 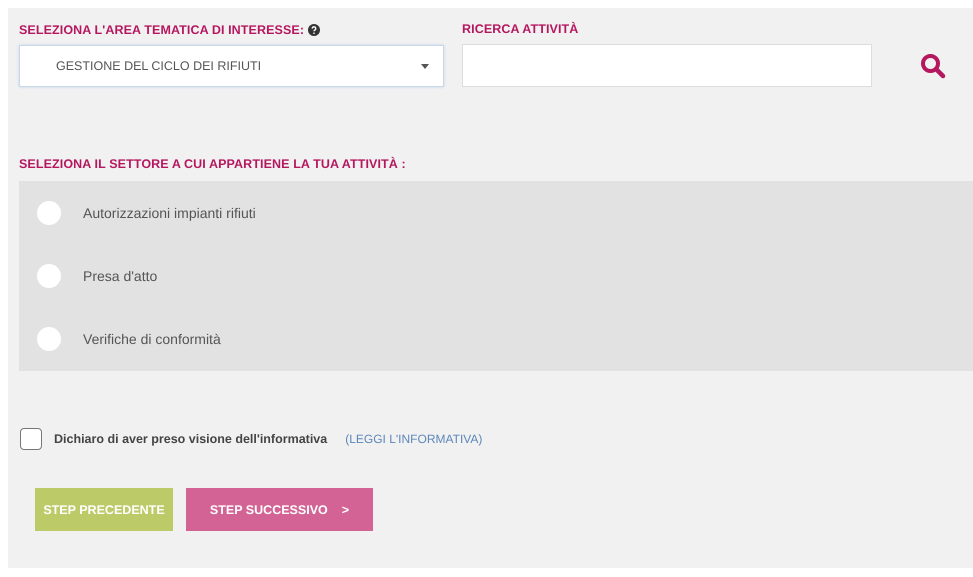 I want to click on area-label: SELEZIONA L'AREA TEMATICA DI INTERESSE:, so click(x=161, y=30).